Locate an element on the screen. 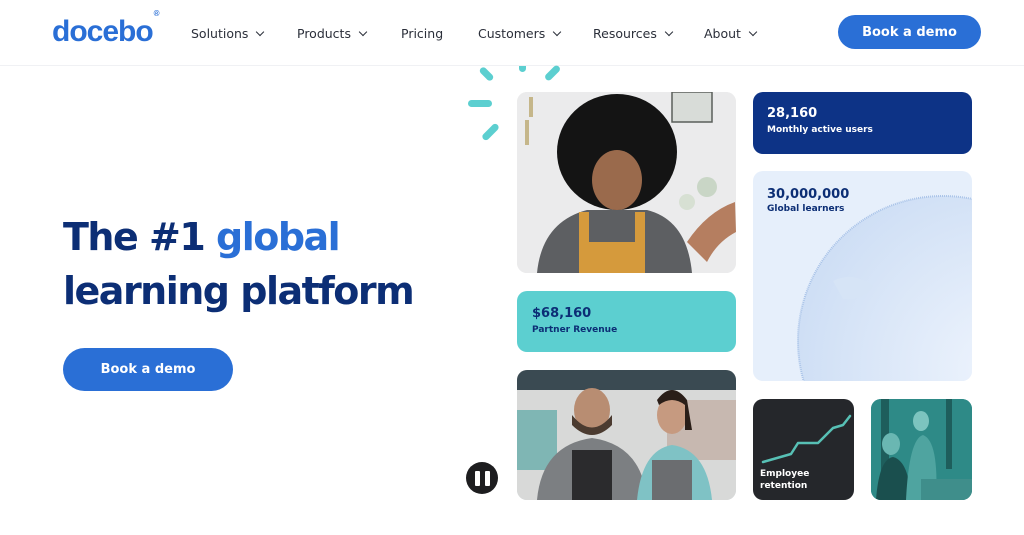 The width and height of the screenshot is (1024, 535). nav-item-solutions: Solutions is located at coordinates (228, 33).